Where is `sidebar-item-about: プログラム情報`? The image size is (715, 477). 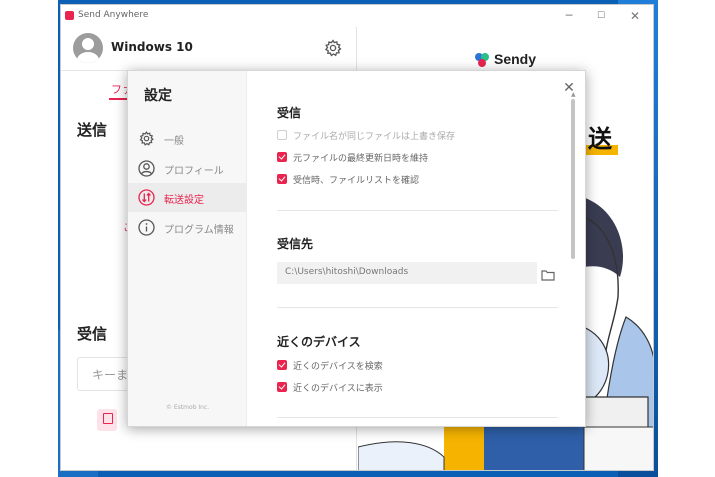
sidebar-item-about: プログラム情報 is located at coordinates (187, 227).